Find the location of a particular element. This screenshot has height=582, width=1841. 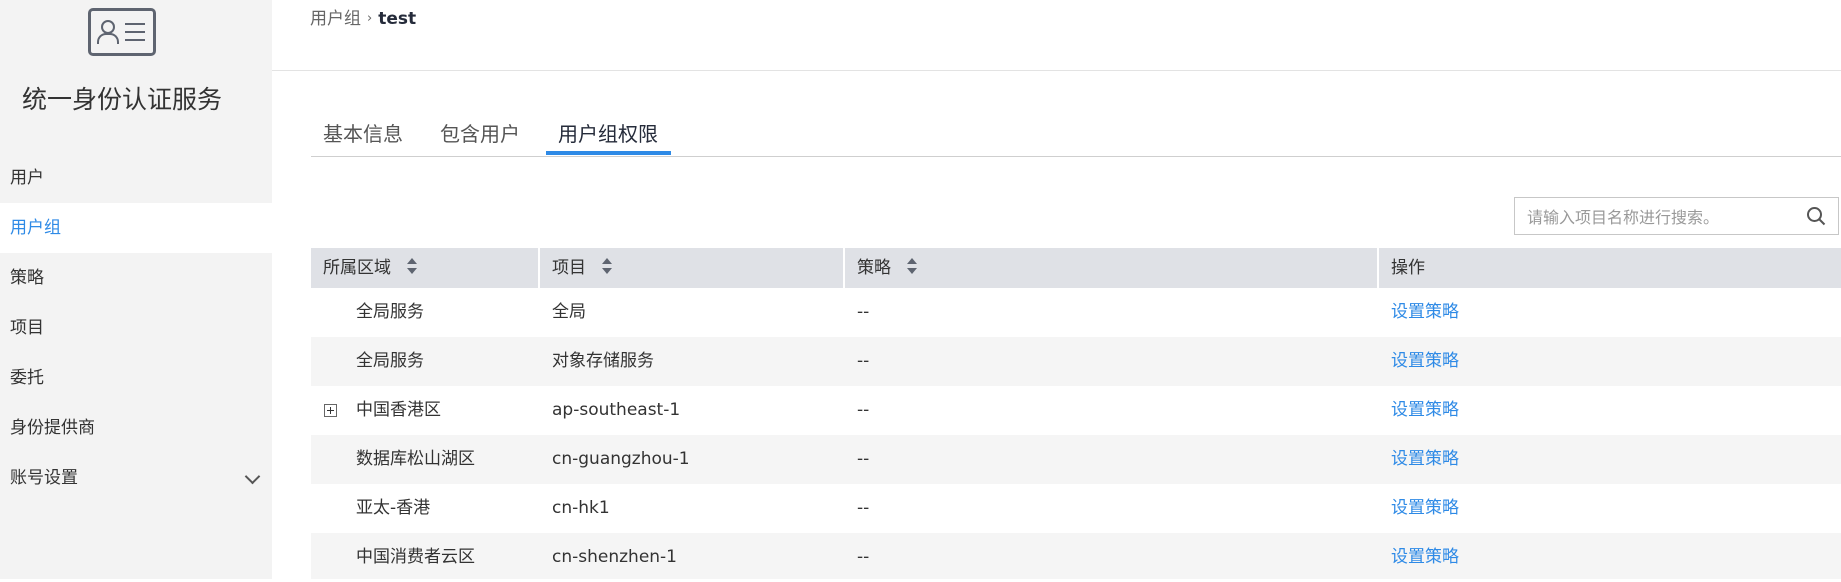

sidebar-item-users: 用户 is located at coordinates (136, 178).